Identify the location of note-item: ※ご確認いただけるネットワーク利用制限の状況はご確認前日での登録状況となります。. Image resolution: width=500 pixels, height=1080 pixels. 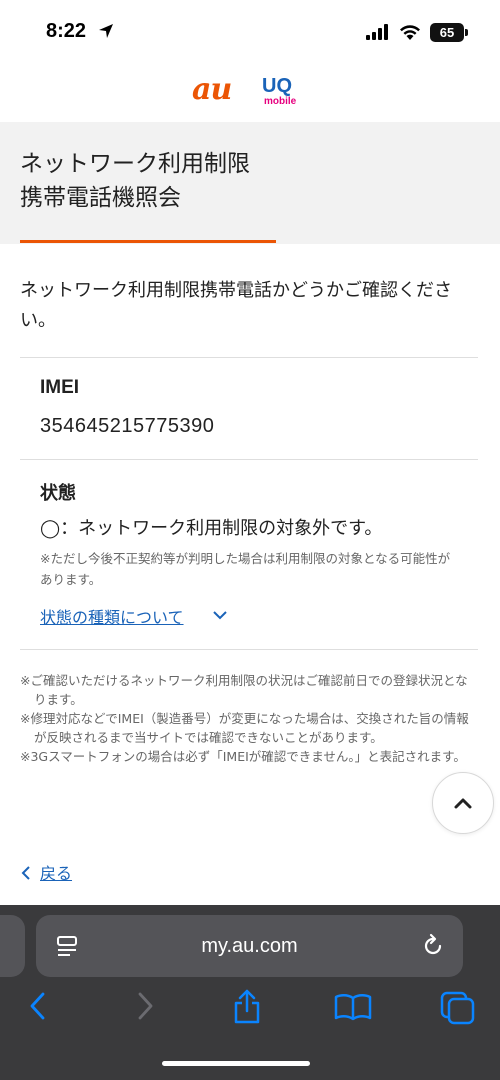
(244, 690).